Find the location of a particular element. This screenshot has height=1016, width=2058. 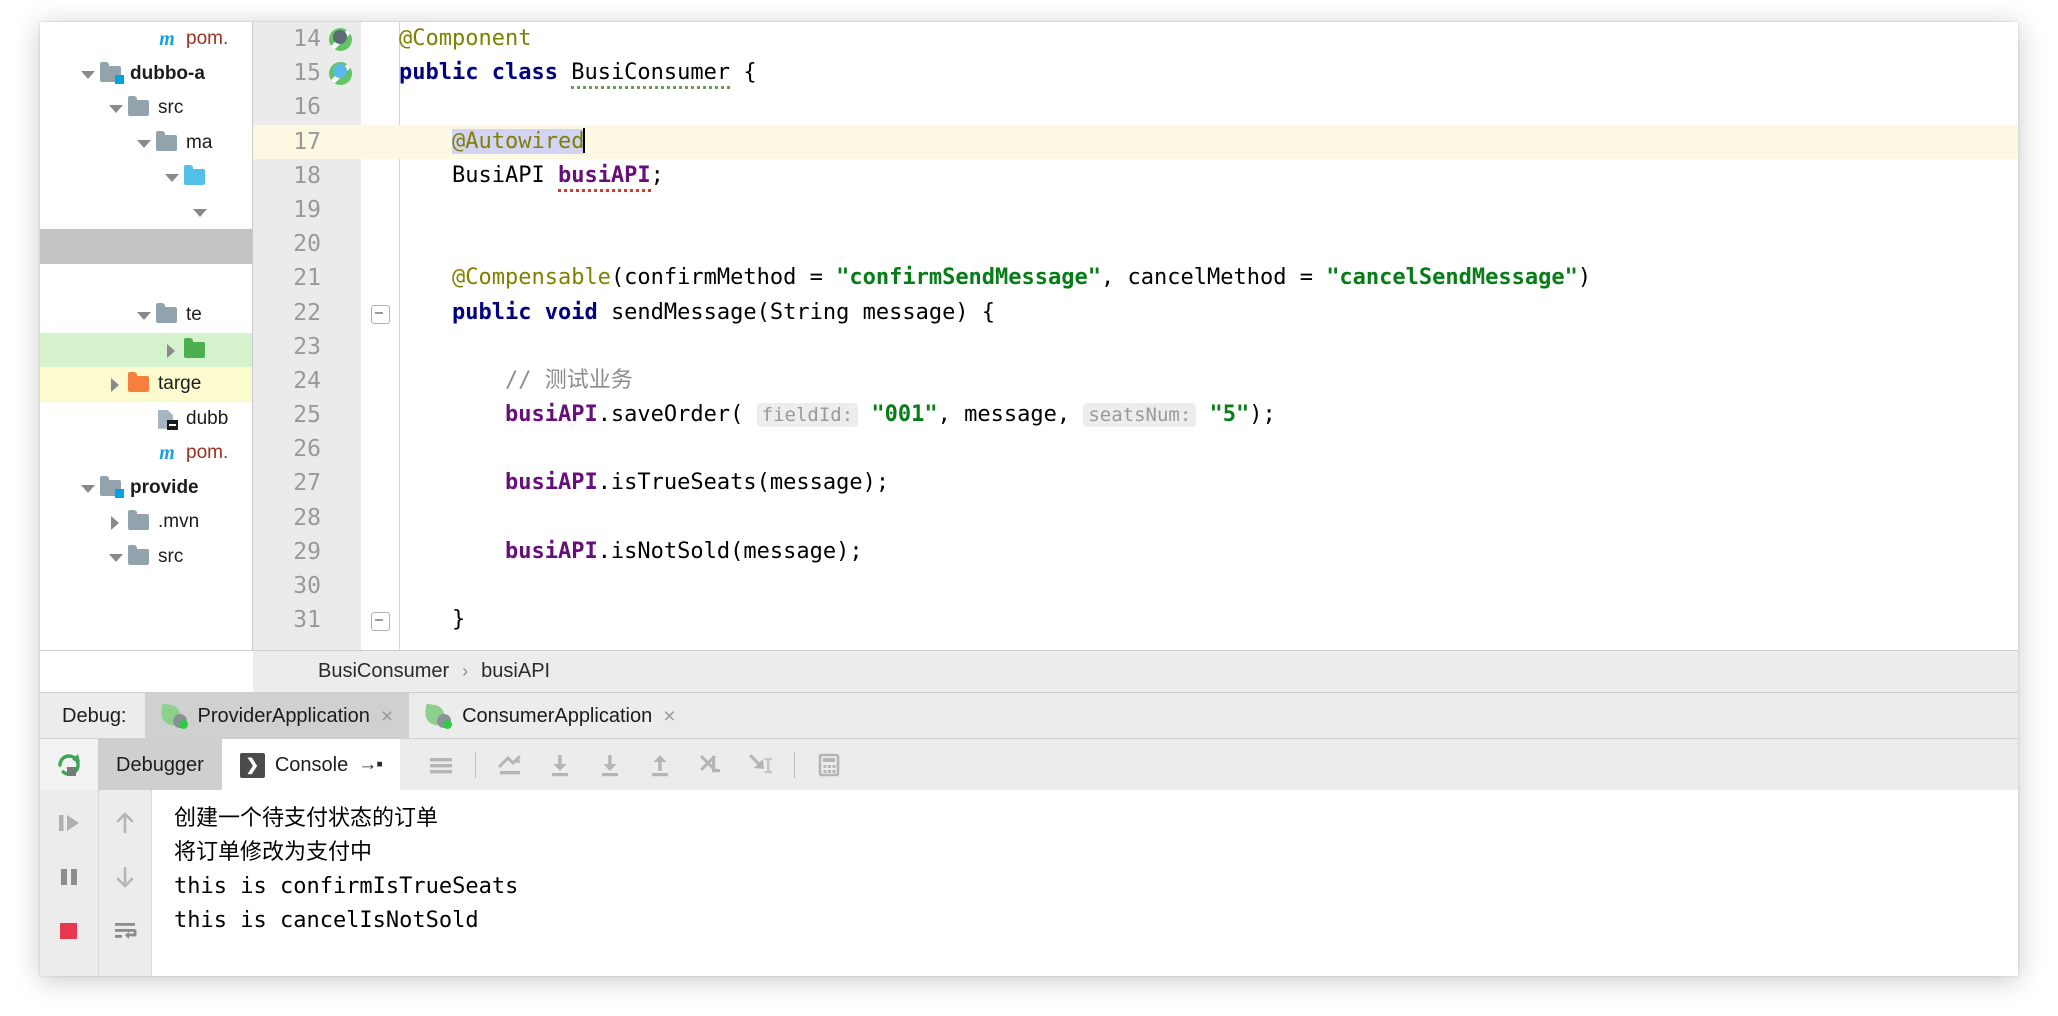

code-line-24: 24 // 测试业务 is located at coordinates (1135, 381).